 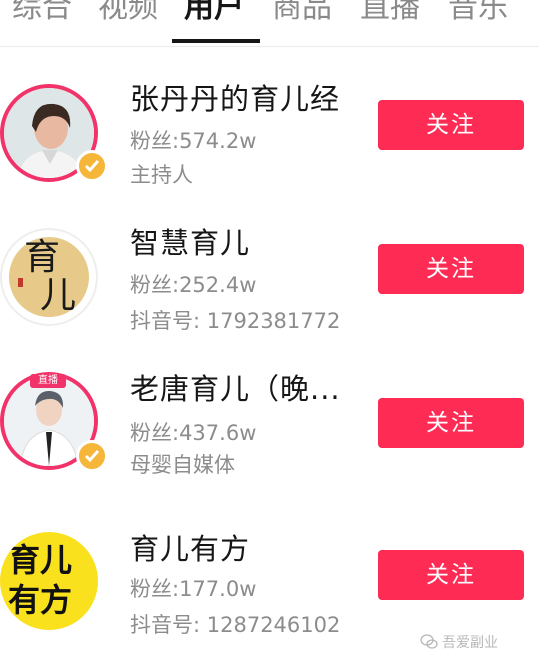 I want to click on follower-count: 粉丝:574.2w, so click(x=193, y=141).